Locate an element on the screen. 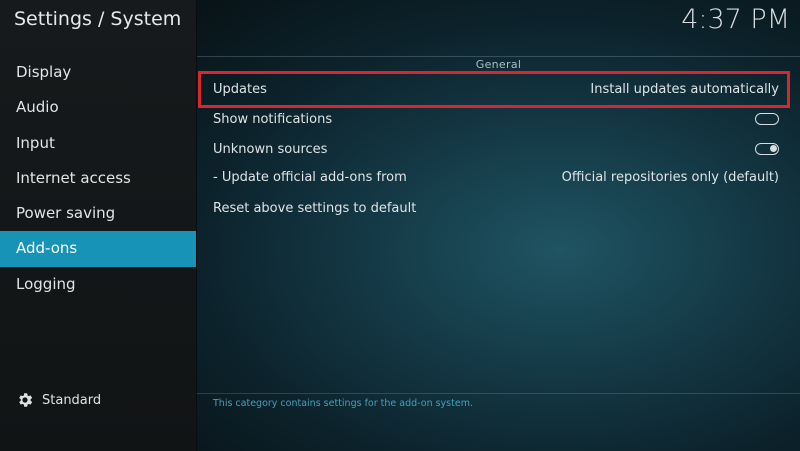  gear-icon is located at coordinates (25, 400).